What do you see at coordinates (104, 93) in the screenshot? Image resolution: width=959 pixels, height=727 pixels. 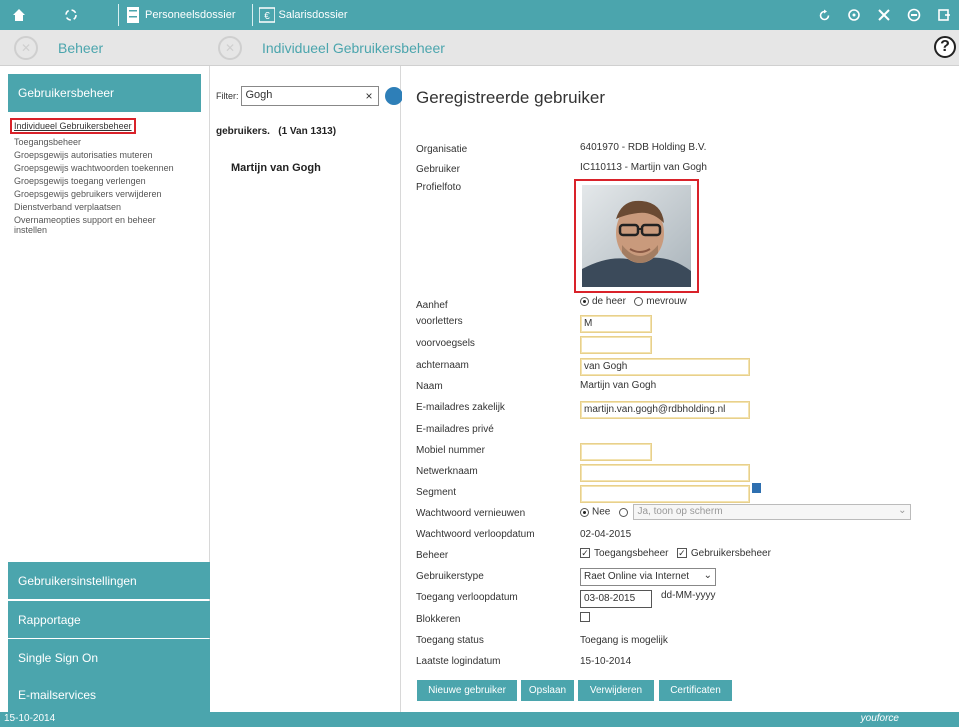 I see `nav-header-gebruikersbeheer: Gebruikersbeheer` at bounding box center [104, 93].